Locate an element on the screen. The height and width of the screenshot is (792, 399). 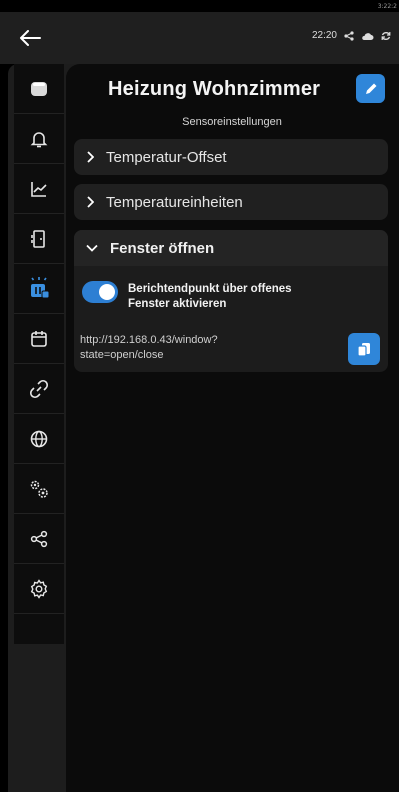
sidebar-item-advanced is located at coordinates (39, 489).